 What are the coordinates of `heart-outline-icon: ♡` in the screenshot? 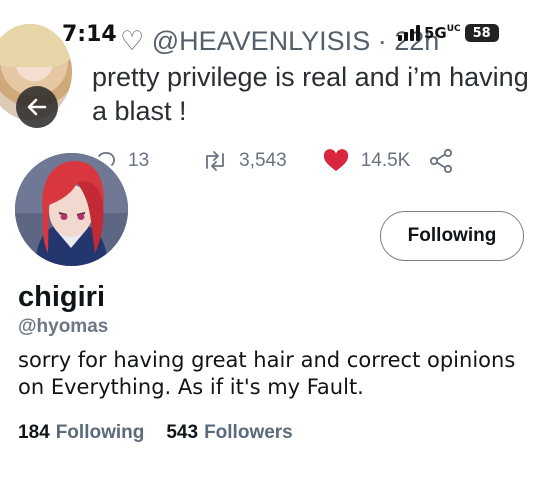 It's located at (136, 41).